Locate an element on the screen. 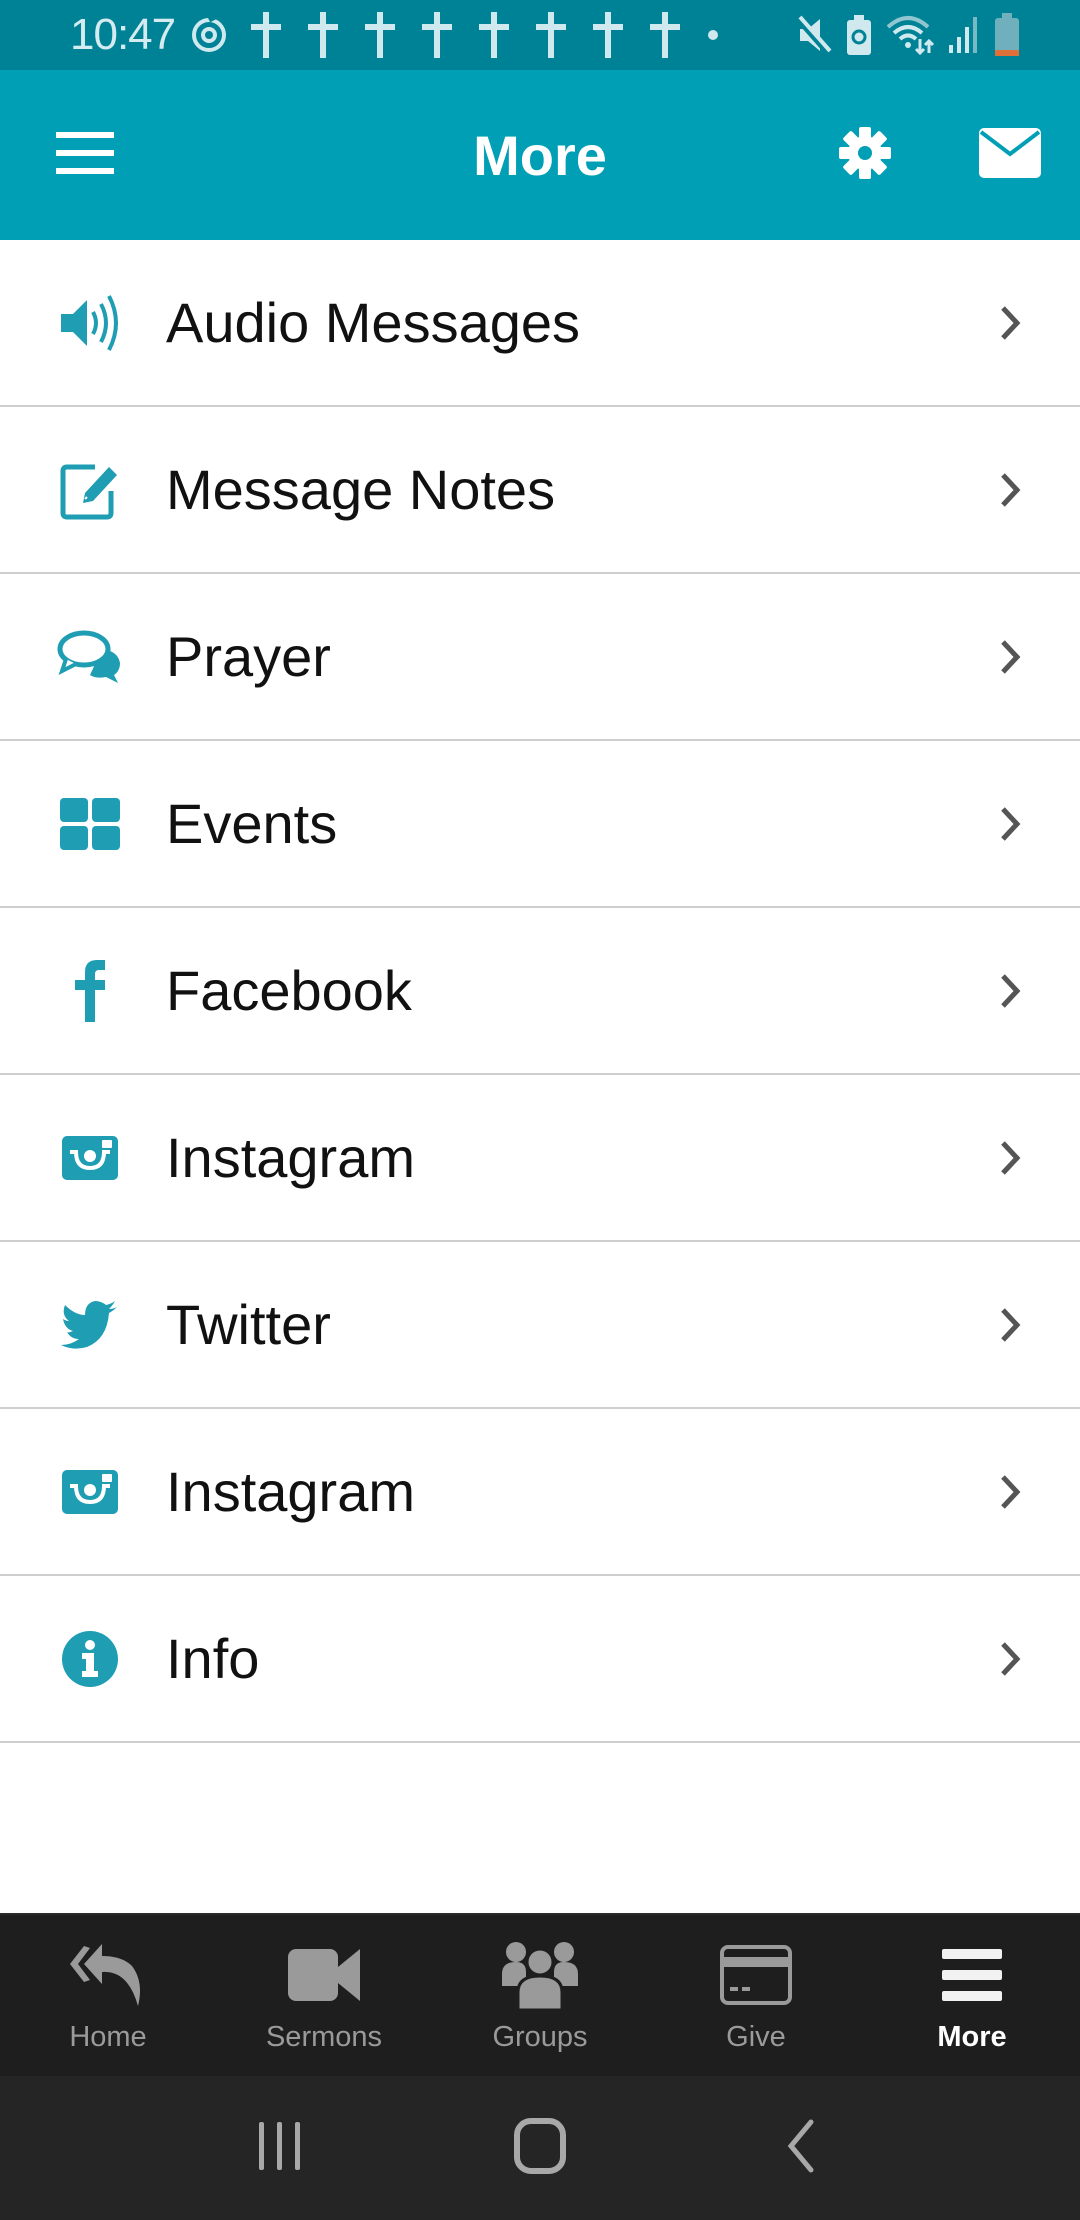  home-icon is located at coordinates (540, 2148).